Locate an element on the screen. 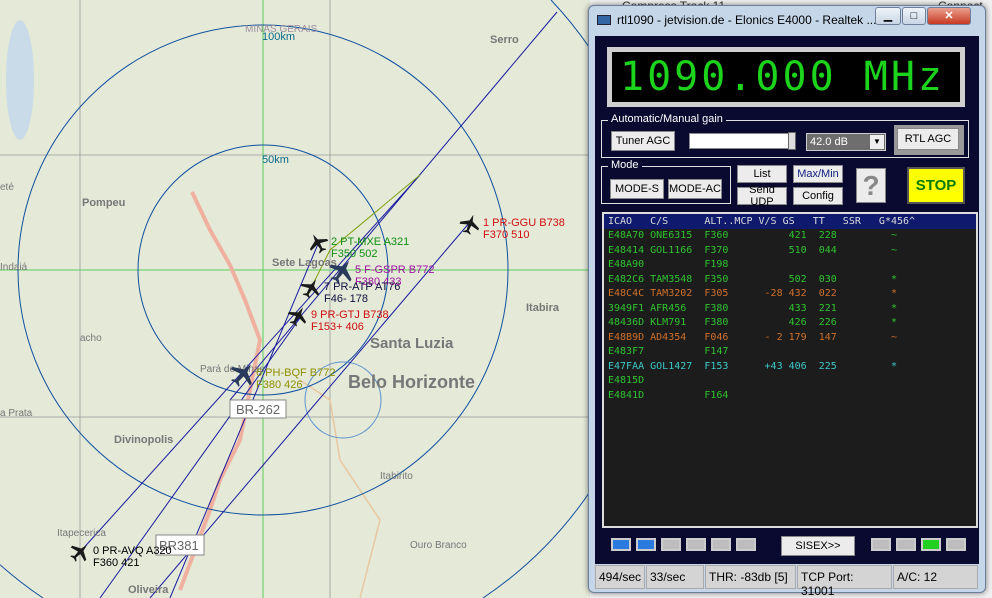  place-label: Serro is located at coordinates (504, 40).